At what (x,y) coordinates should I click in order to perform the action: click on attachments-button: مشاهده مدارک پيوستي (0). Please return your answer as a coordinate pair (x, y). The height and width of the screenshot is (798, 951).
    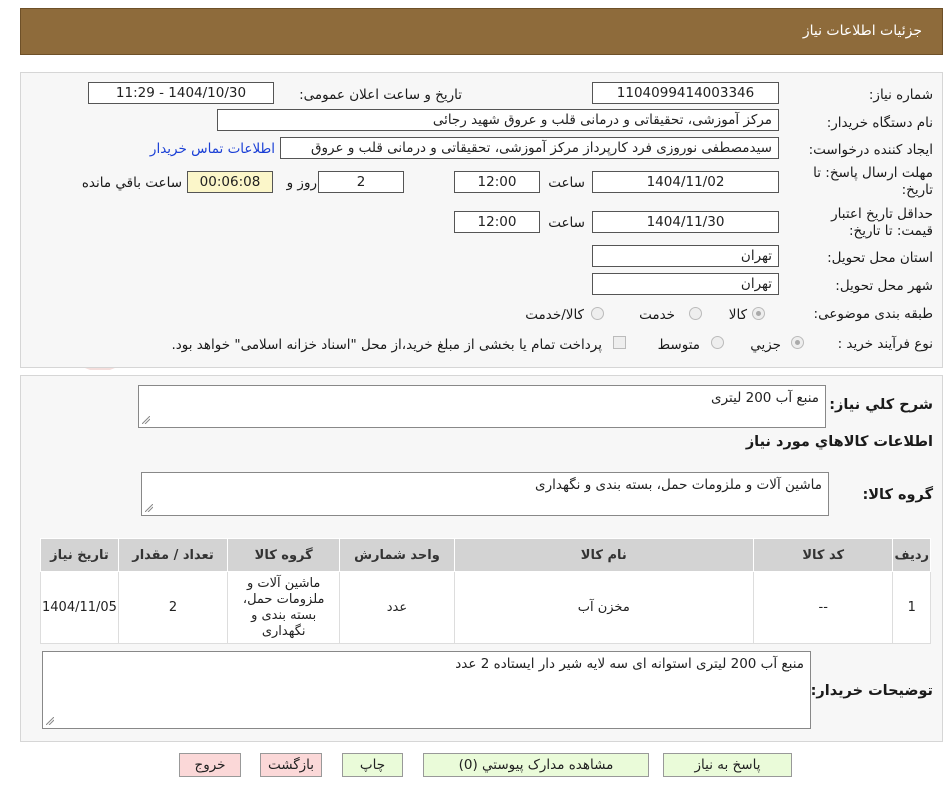
    Looking at the image, I should click on (536, 765).